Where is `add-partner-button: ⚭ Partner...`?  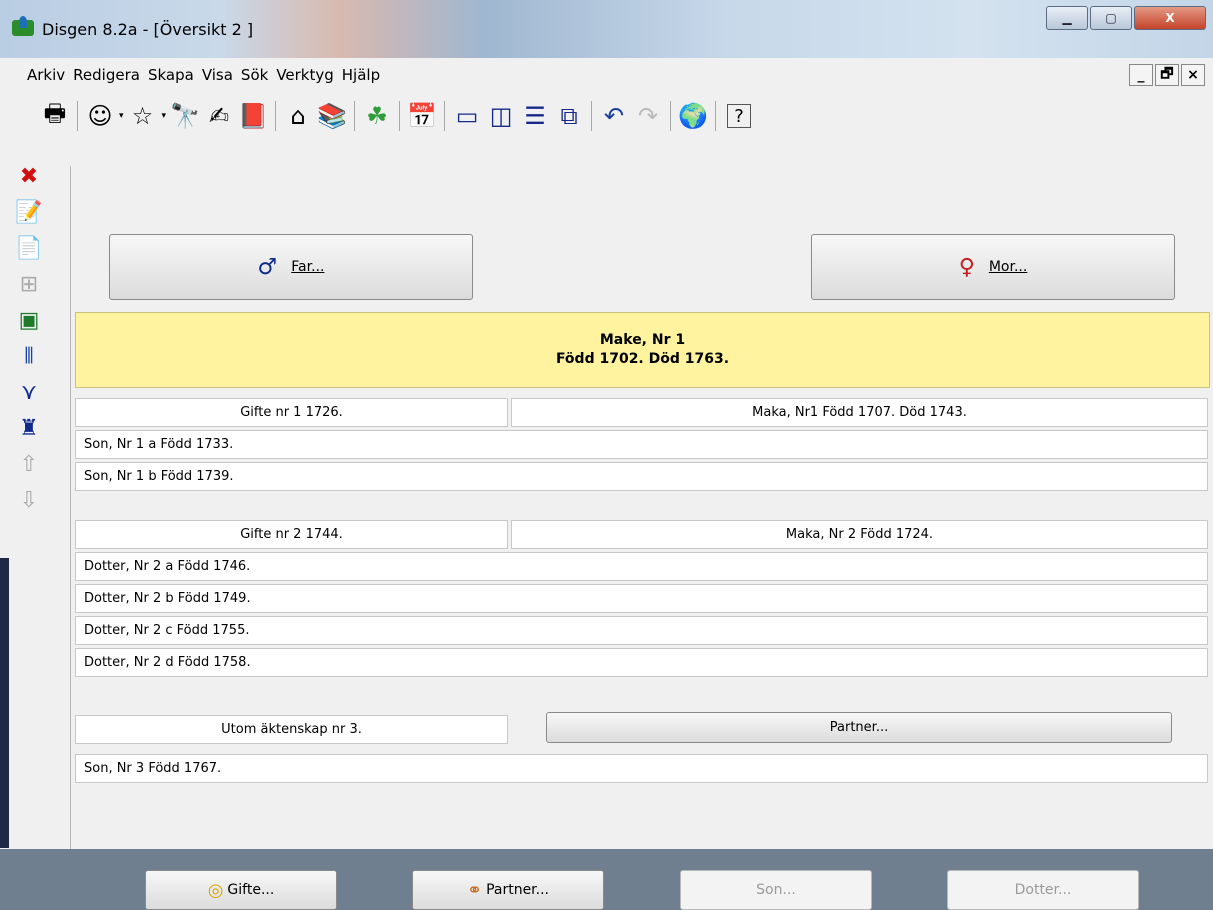
add-partner-button: ⚭ Partner... is located at coordinates (508, 890).